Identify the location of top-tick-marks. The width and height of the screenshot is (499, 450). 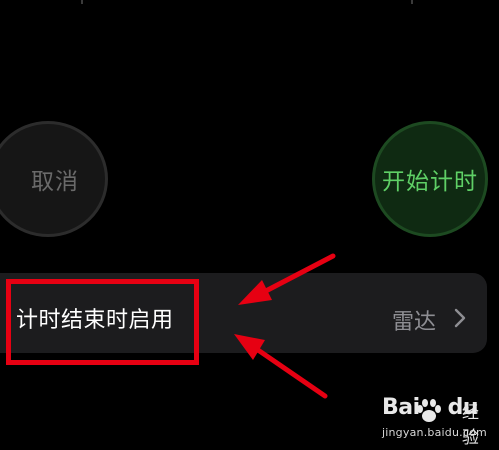
(247, 2).